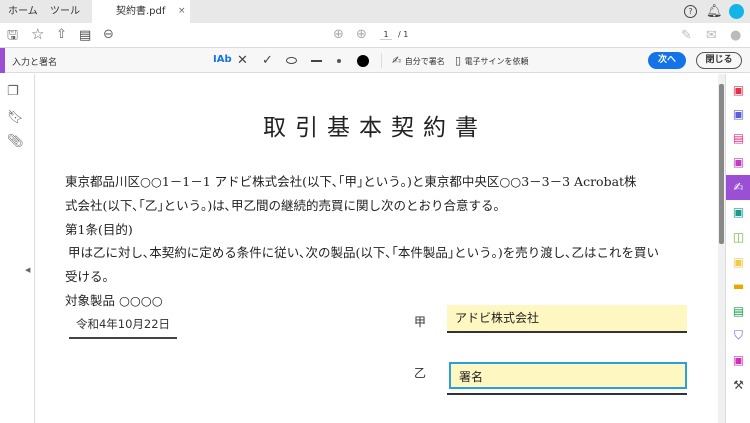 This screenshot has width=750, height=423. Describe the element at coordinates (363, 61) in the screenshot. I see `color-picker` at that location.